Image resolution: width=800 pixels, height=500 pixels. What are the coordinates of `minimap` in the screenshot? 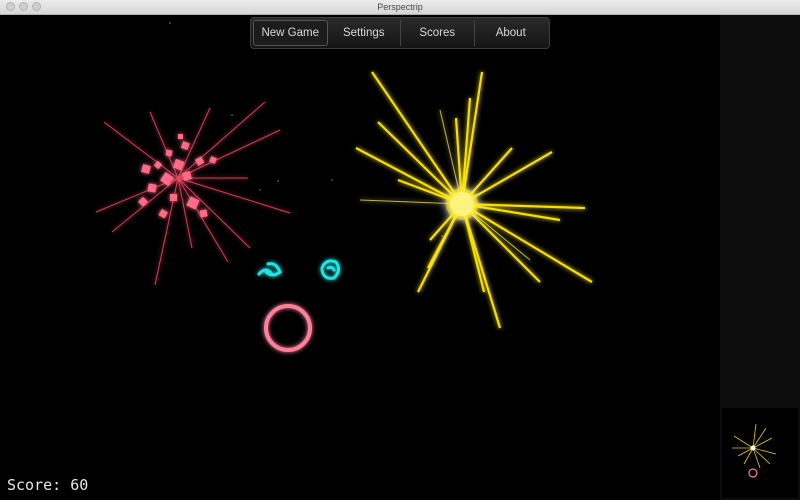 It's located at (760, 453).